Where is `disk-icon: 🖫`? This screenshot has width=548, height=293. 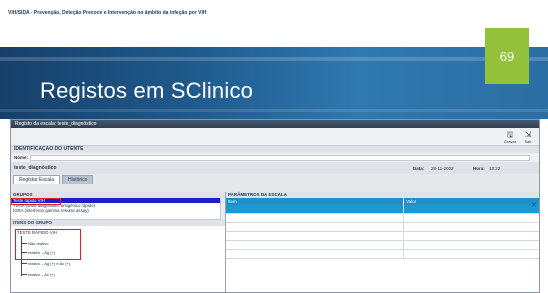 disk-icon: 🖫 is located at coordinates (510, 134).